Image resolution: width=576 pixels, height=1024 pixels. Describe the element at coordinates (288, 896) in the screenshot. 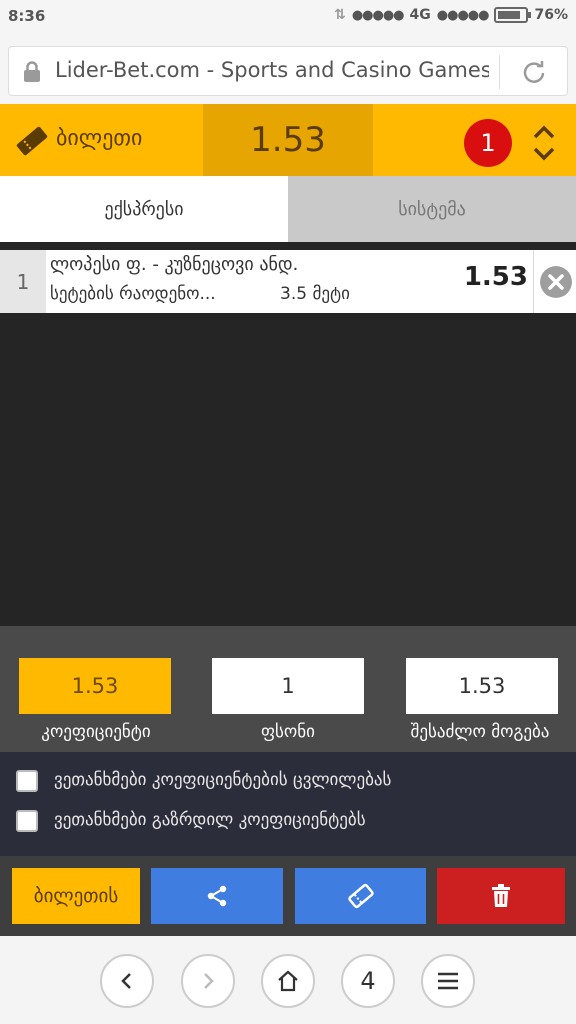

I see `action-bar: ბილეთის` at that location.